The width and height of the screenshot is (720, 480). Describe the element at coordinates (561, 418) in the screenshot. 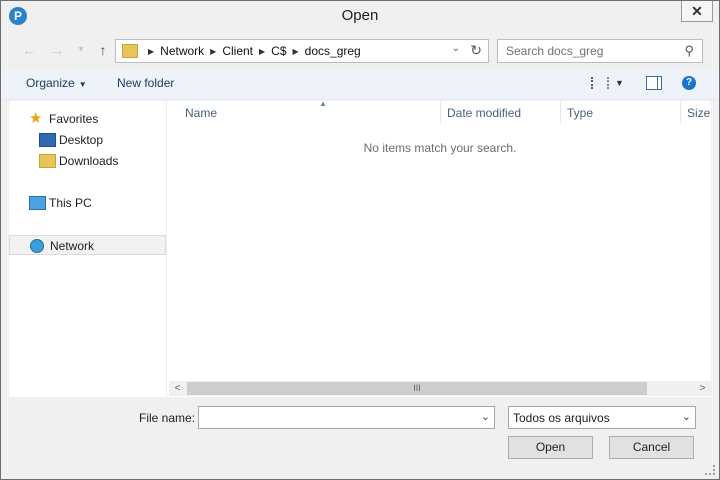

I see `file-type-value: Todos os arquivos` at that location.